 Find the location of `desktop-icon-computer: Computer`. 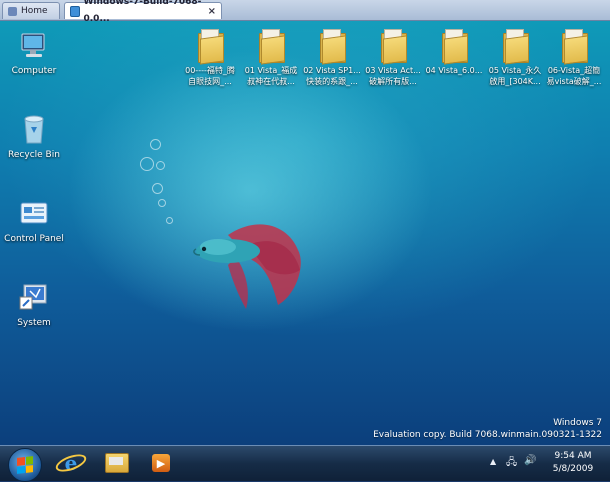

desktop-icon-computer: Computer is located at coordinates (34, 54).